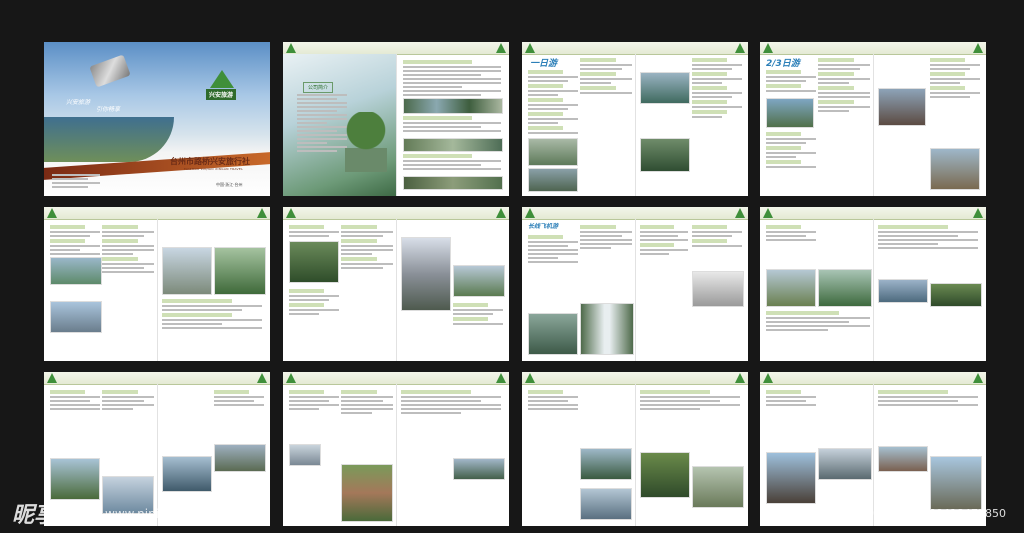 Image resolution: width=1024 pixels, height=533 pixels. I want to click on mountain-photo, so click(426, 274).